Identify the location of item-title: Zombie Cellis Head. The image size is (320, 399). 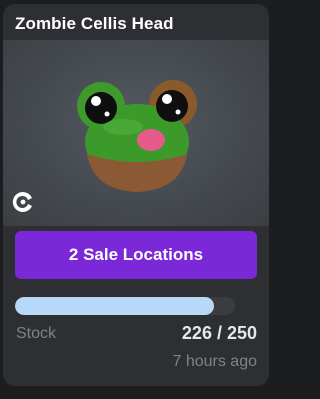
(94, 23).